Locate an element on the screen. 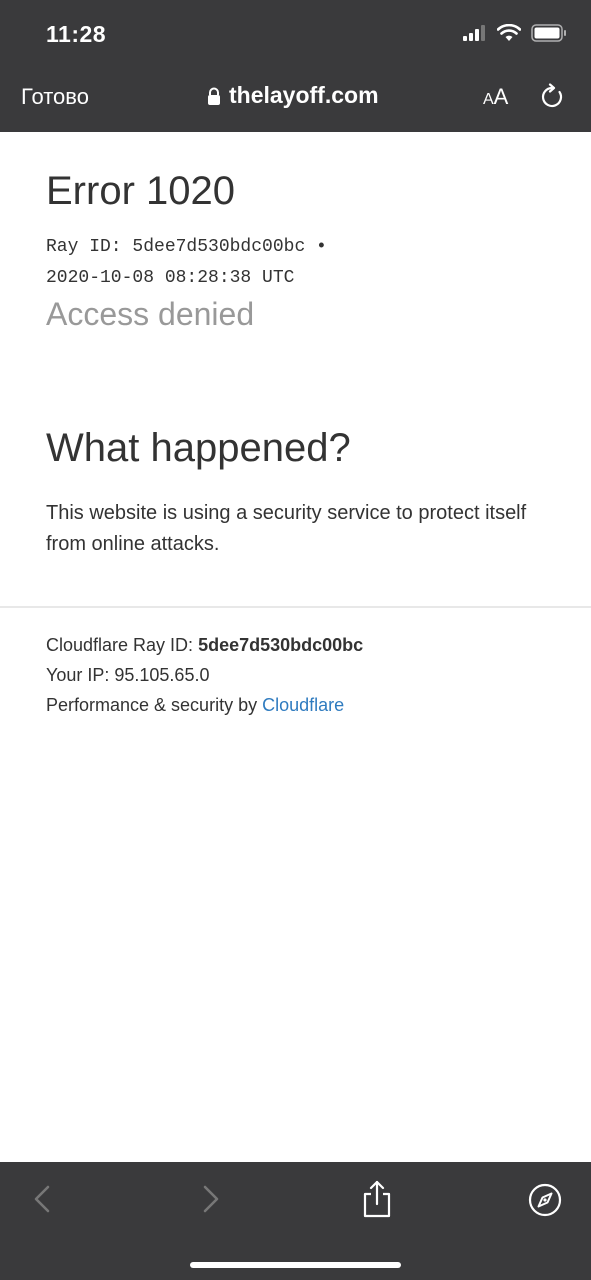  text-size-small-a: A is located at coordinates (488, 99).